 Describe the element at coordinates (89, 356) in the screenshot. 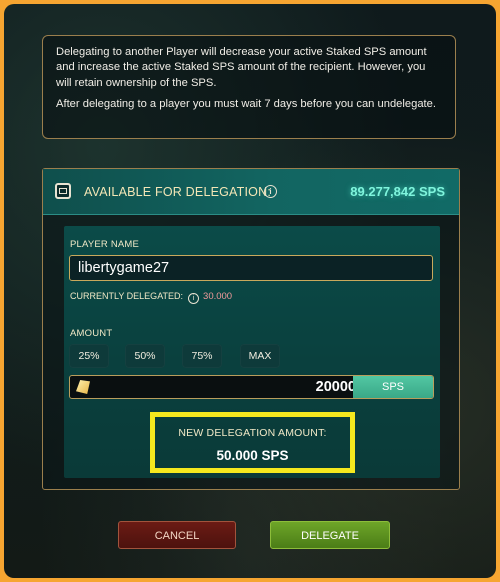

I see `amount-25-button: 25%` at that location.